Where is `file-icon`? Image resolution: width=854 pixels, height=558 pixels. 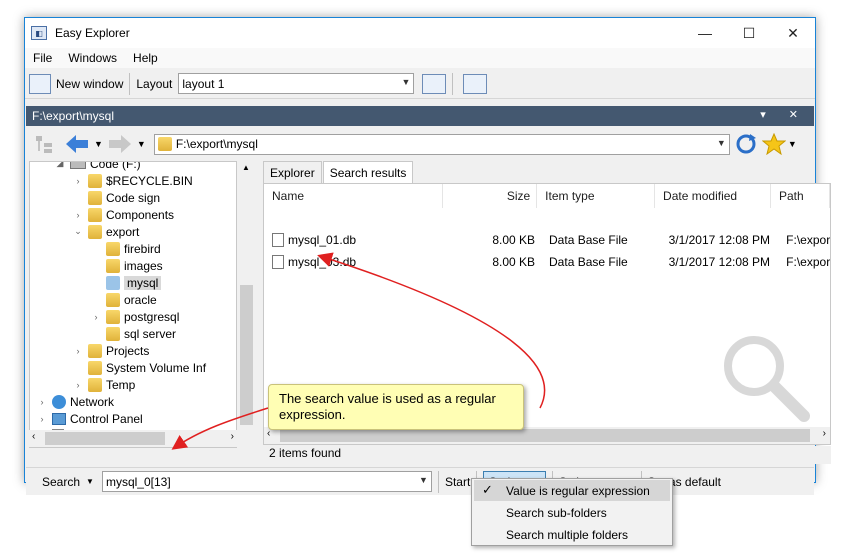 file-icon is located at coordinates (278, 240).